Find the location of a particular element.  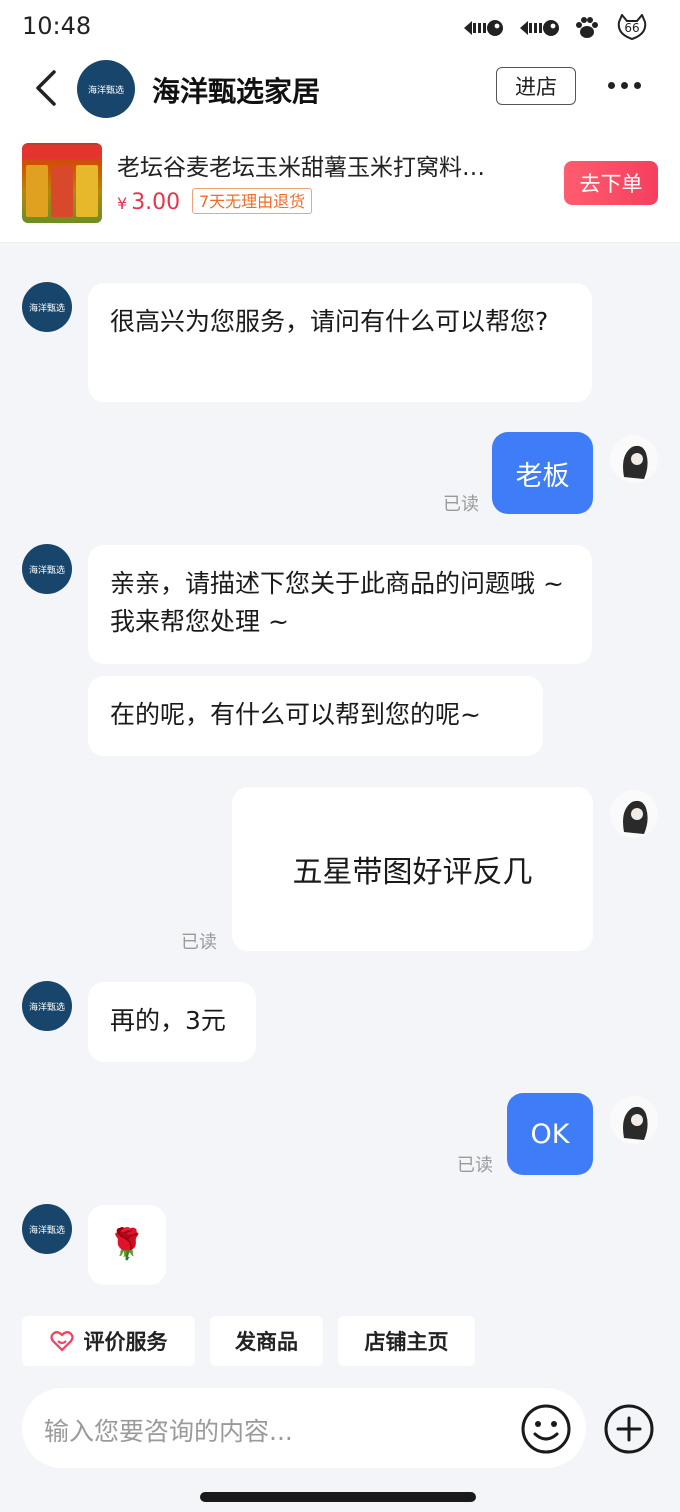

heart-icon is located at coordinates (61, 1341).